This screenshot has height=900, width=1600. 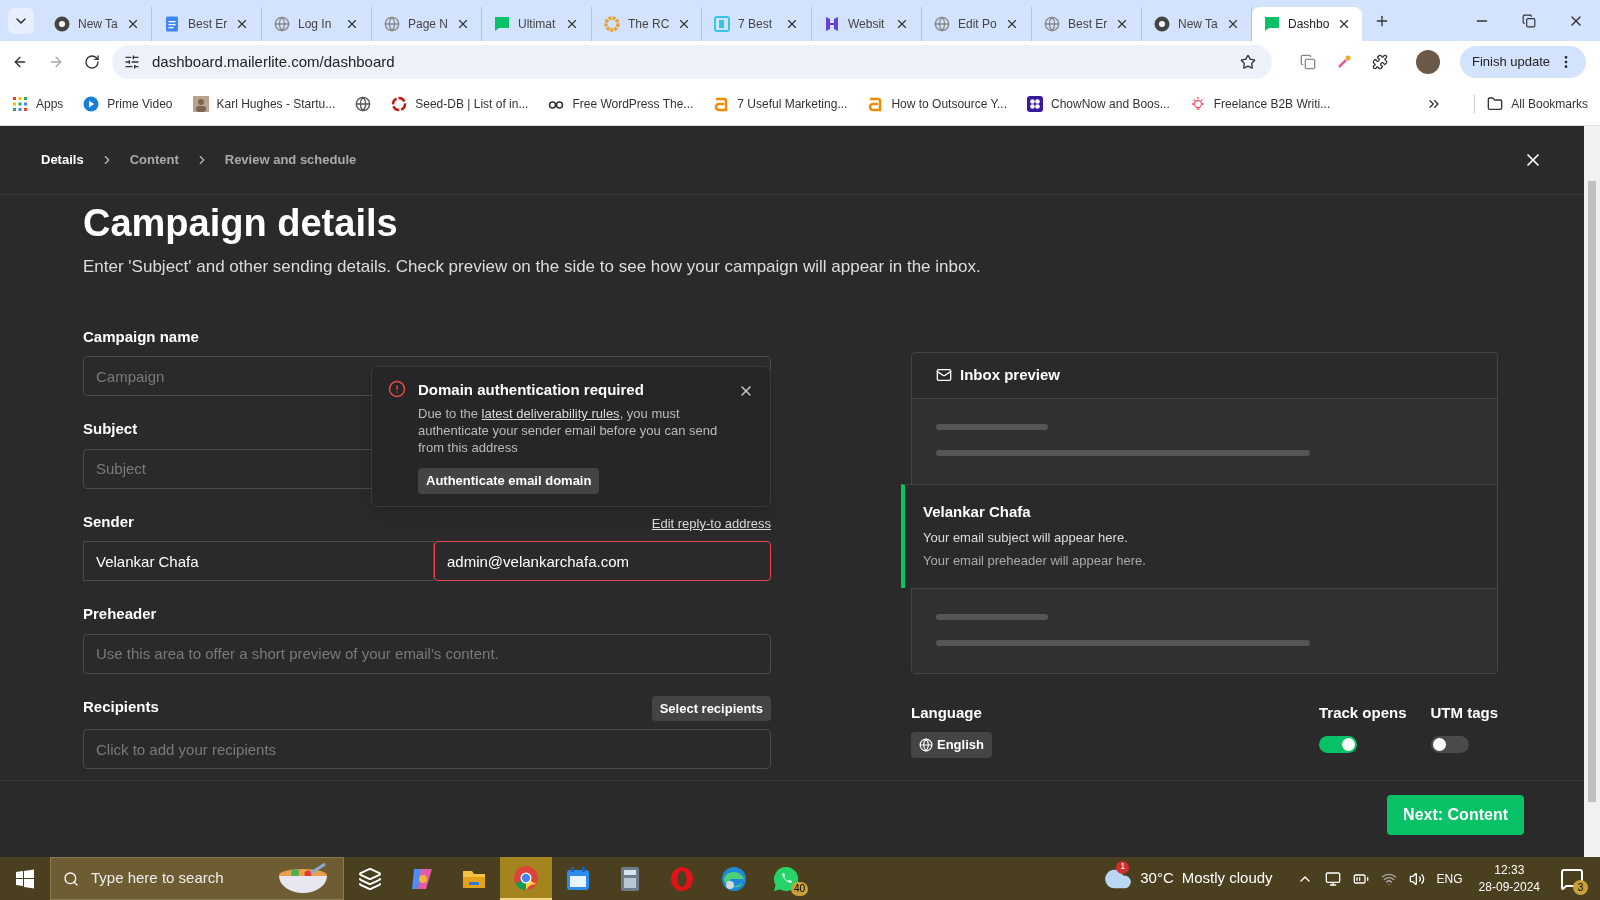 What do you see at coordinates (1509, 887) in the screenshot?
I see `clock-date: 28-09-2024` at bounding box center [1509, 887].